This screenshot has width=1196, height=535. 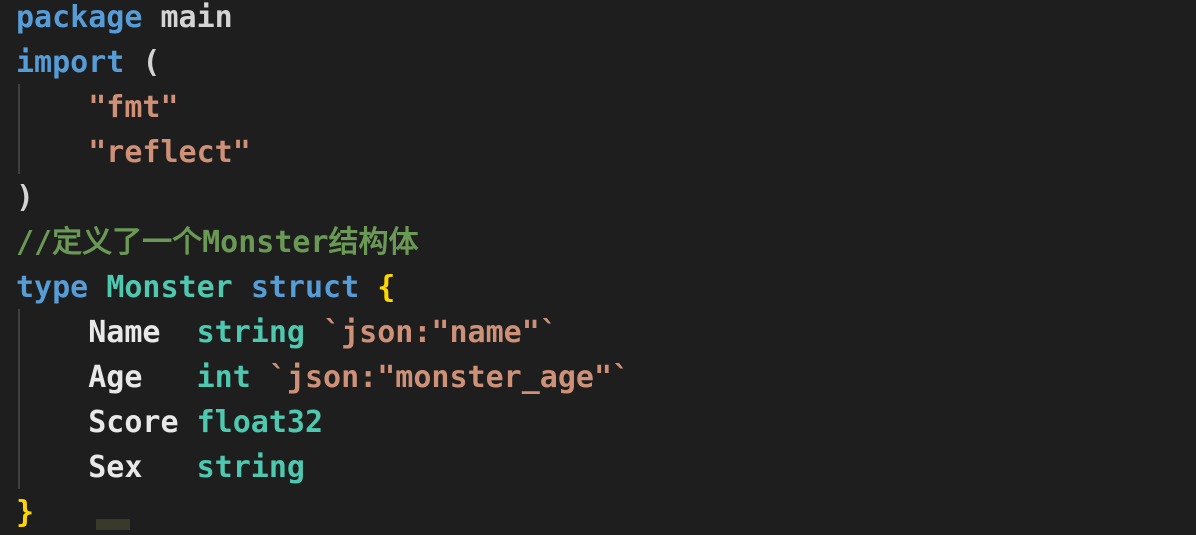 What do you see at coordinates (260, 422) in the screenshot?
I see `code-token: float32` at bounding box center [260, 422].